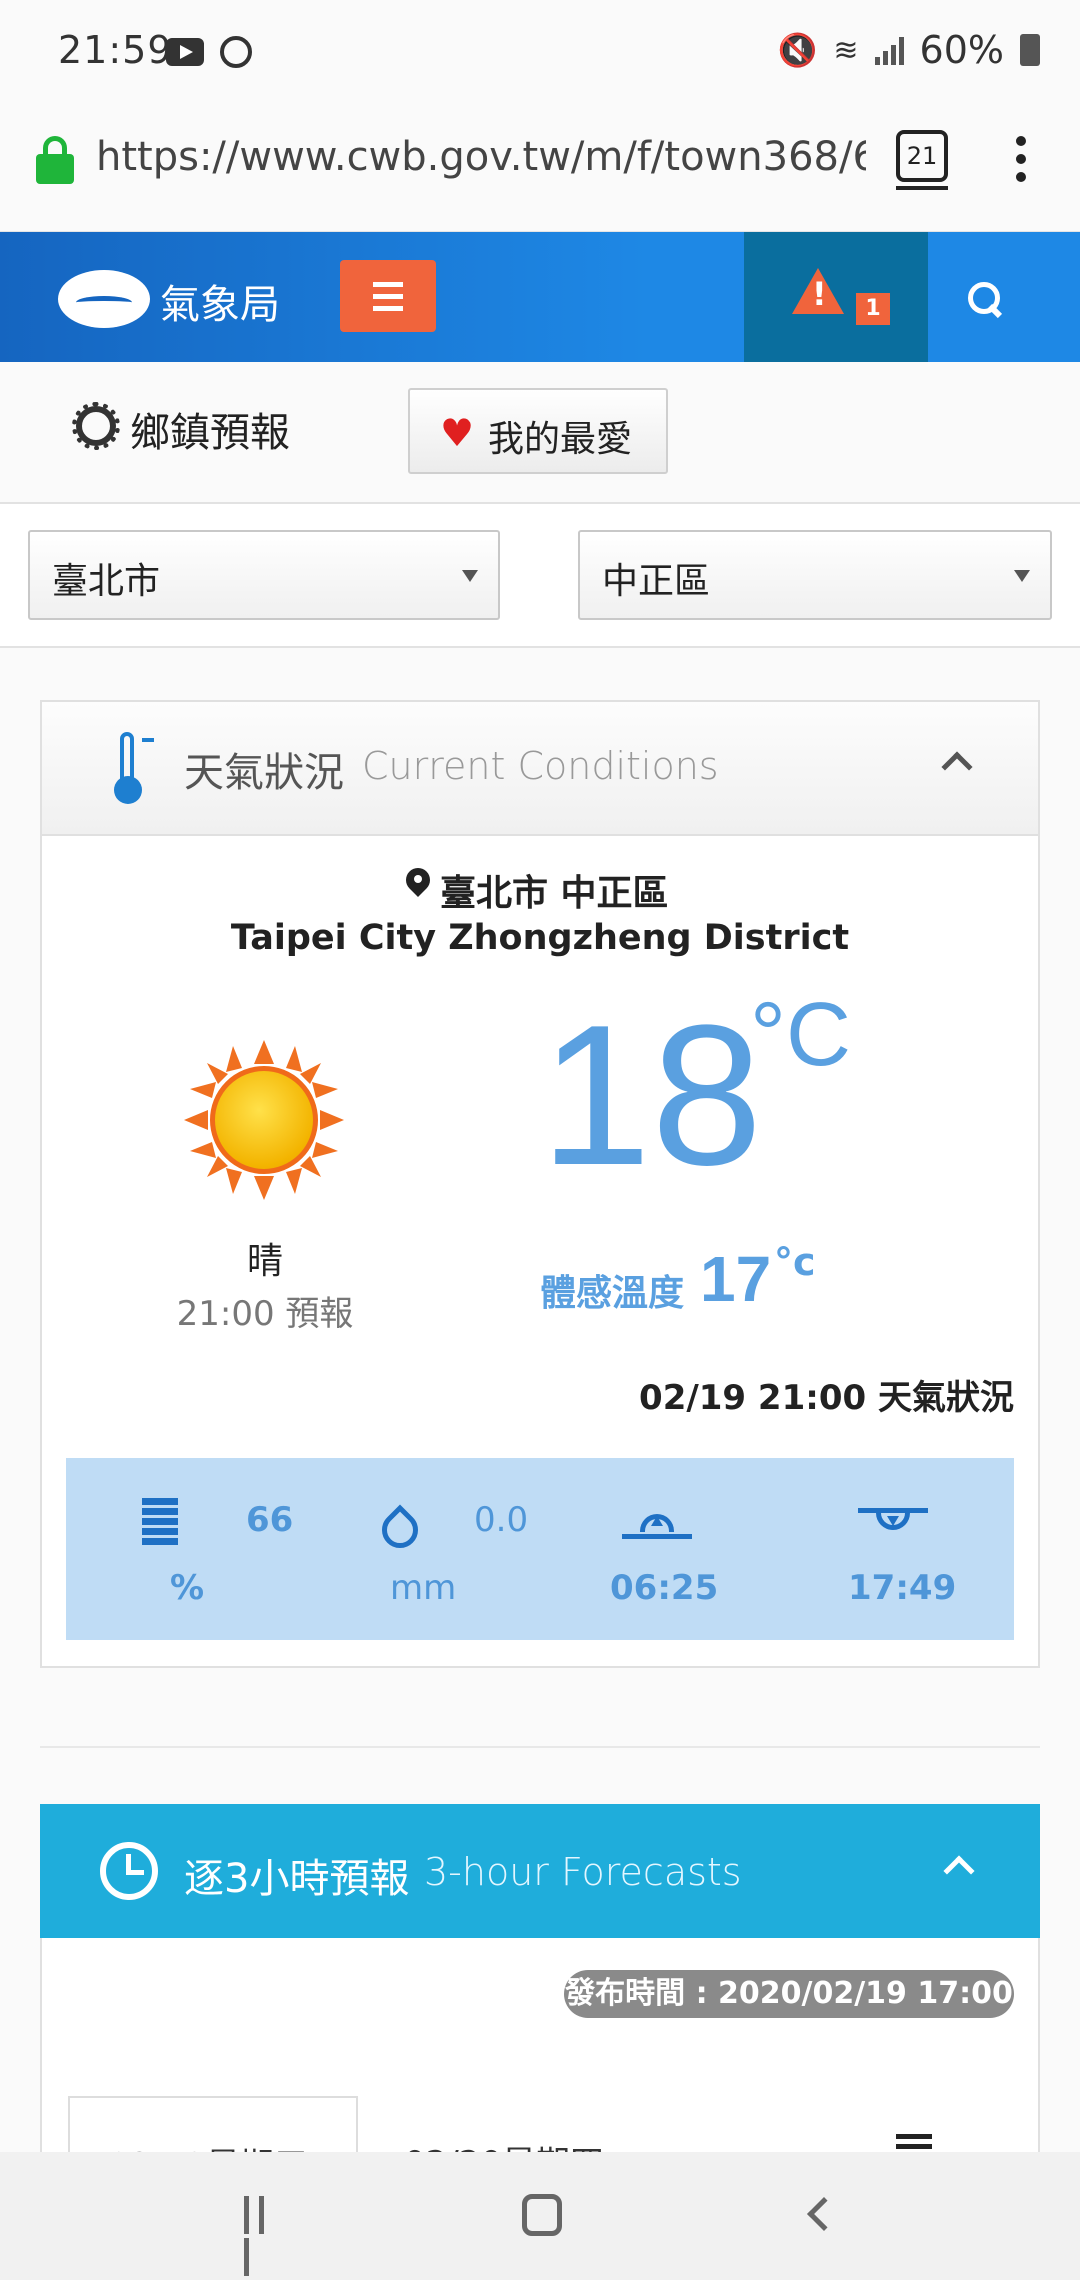  What do you see at coordinates (187, 1588) in the screenshot?
I see `humidity-unit: %` at bounding box center [187, 1588].